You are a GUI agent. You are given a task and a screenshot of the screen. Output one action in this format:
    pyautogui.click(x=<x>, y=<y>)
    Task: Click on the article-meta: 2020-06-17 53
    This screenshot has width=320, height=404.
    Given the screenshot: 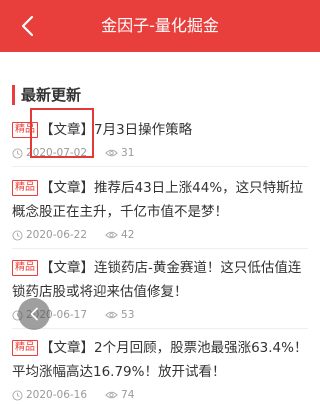 What is the action you would take?
    pyautogui.click(x=160, y=315)
    